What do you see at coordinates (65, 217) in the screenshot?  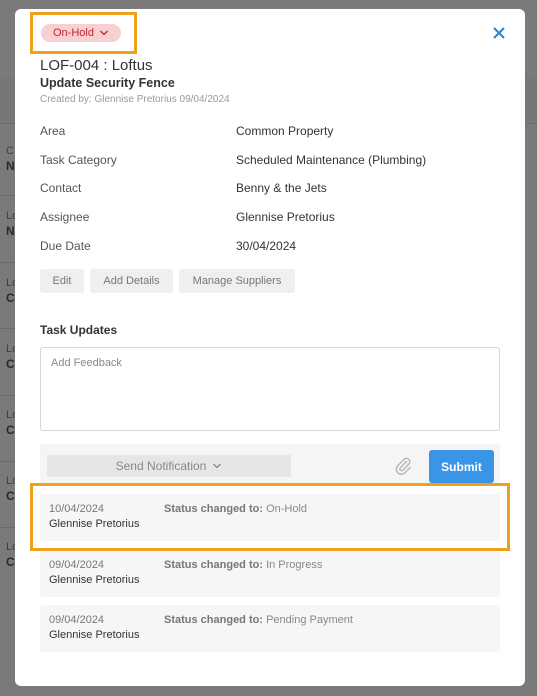 I see `assignee-label: Assignee` at bounding box center [65, 217].